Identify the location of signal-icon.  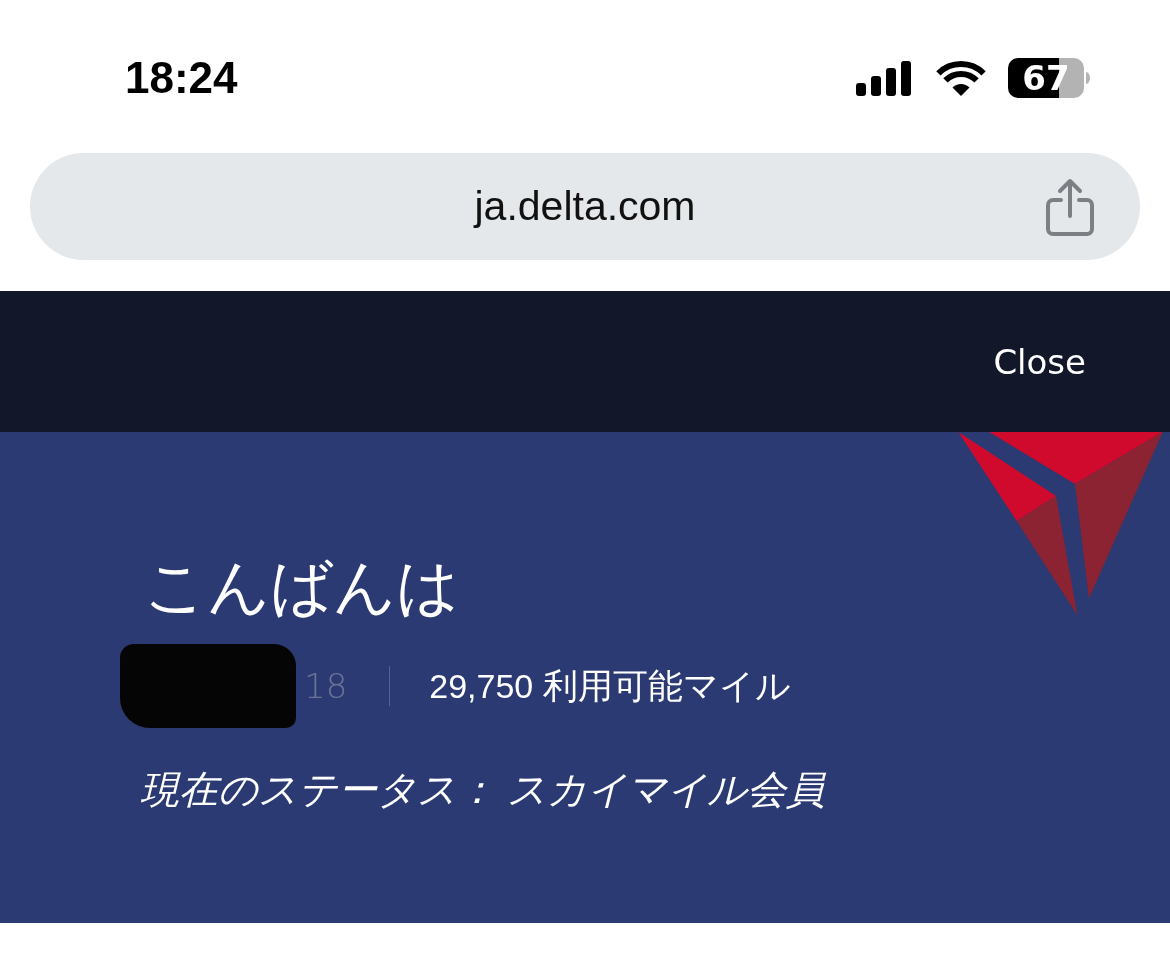
(884, 78).